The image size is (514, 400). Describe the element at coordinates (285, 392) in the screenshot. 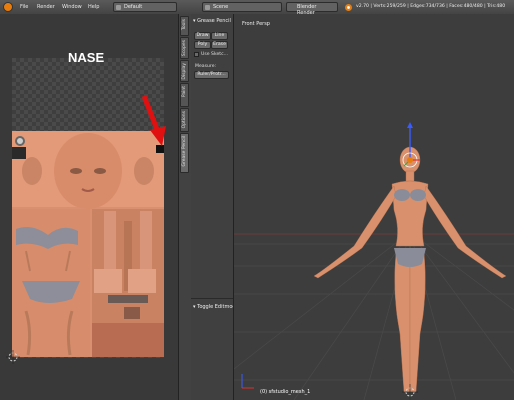

I see `active-object-label: (0) sfstudio_mesh_1` at that location.